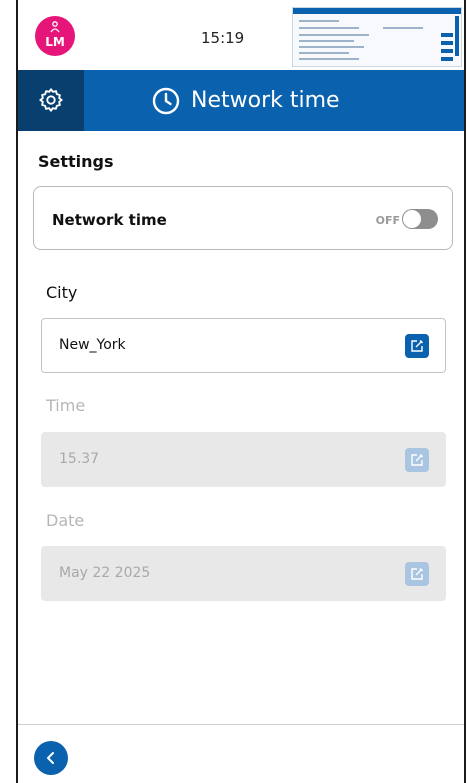 The image size is (468, 783). Describe the element at coordinates (377, 37) in the screenshot. I see `screen-preview-thumbnail` at that location.